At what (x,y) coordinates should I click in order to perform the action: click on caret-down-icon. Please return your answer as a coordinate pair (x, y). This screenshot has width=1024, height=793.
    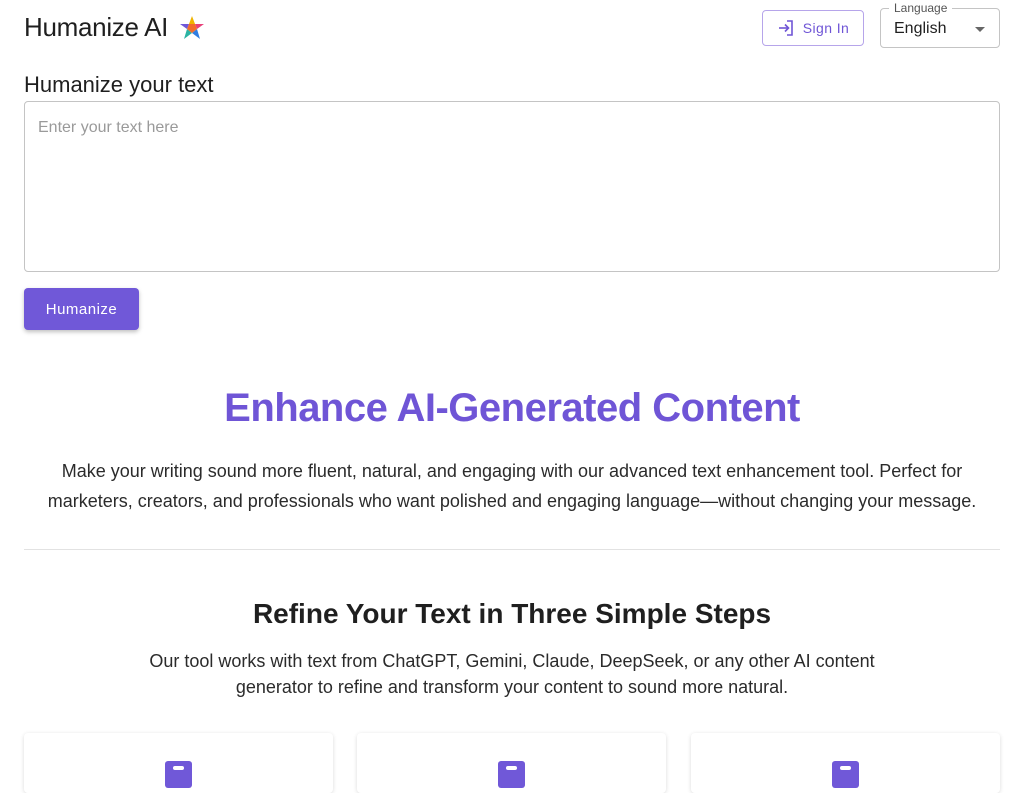
    Looking at the image, I should click on (980, 29).